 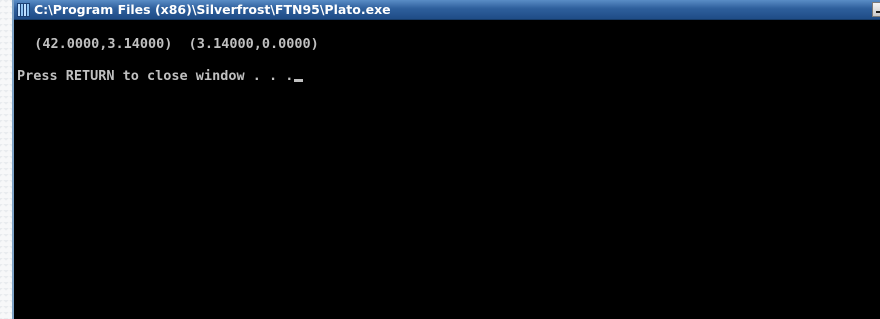 I want to click on console-line-prompt: Press RETURN to close window . . ., so click(x=160, y=76).